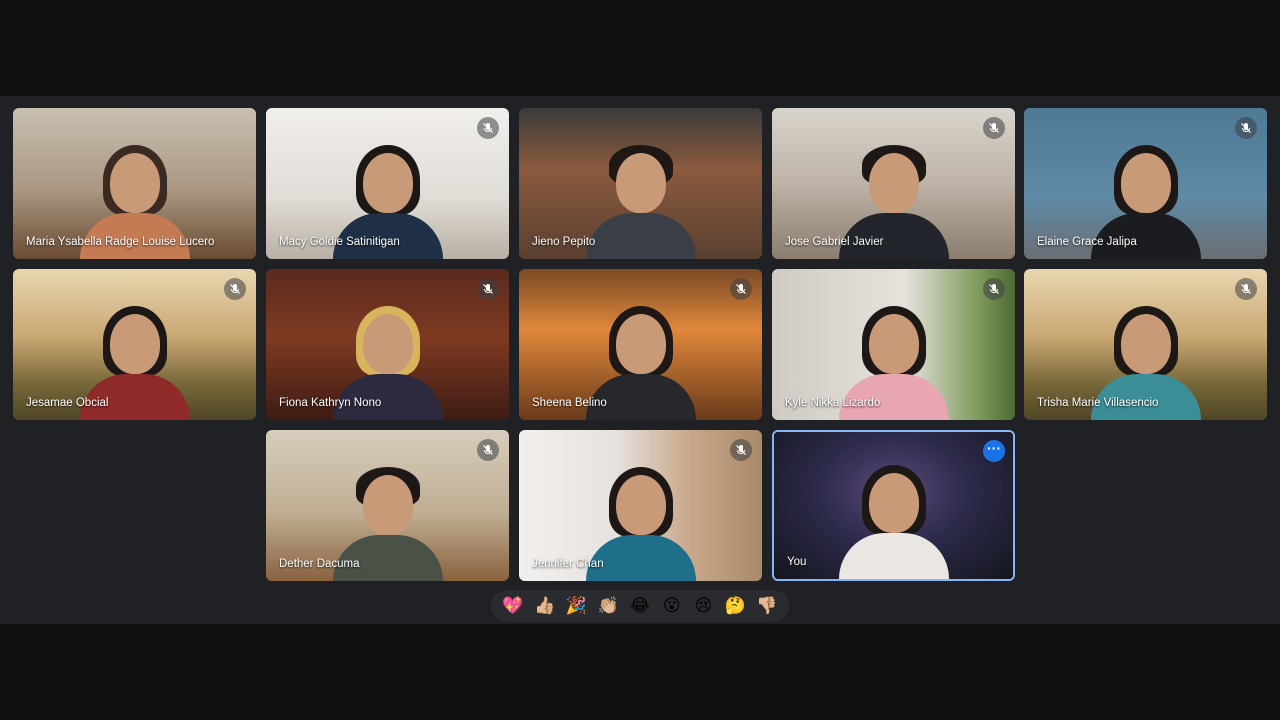  What do you see at coordinates (834, 242) in the screenshot?
I see `participant-name: Jose Gabriel Javier` at bounding box center [834, 242].